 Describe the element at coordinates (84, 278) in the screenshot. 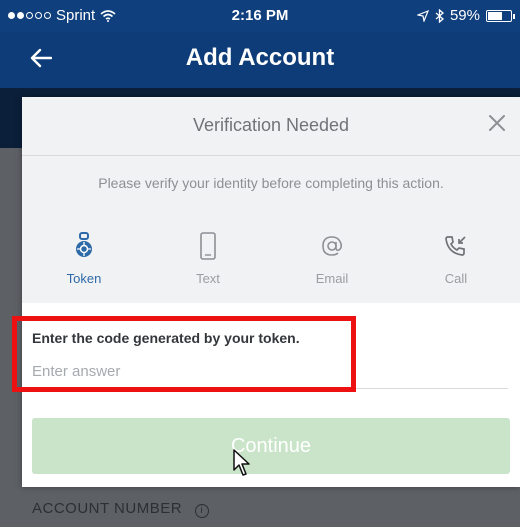

I see `method-token-label: Token` at that location.